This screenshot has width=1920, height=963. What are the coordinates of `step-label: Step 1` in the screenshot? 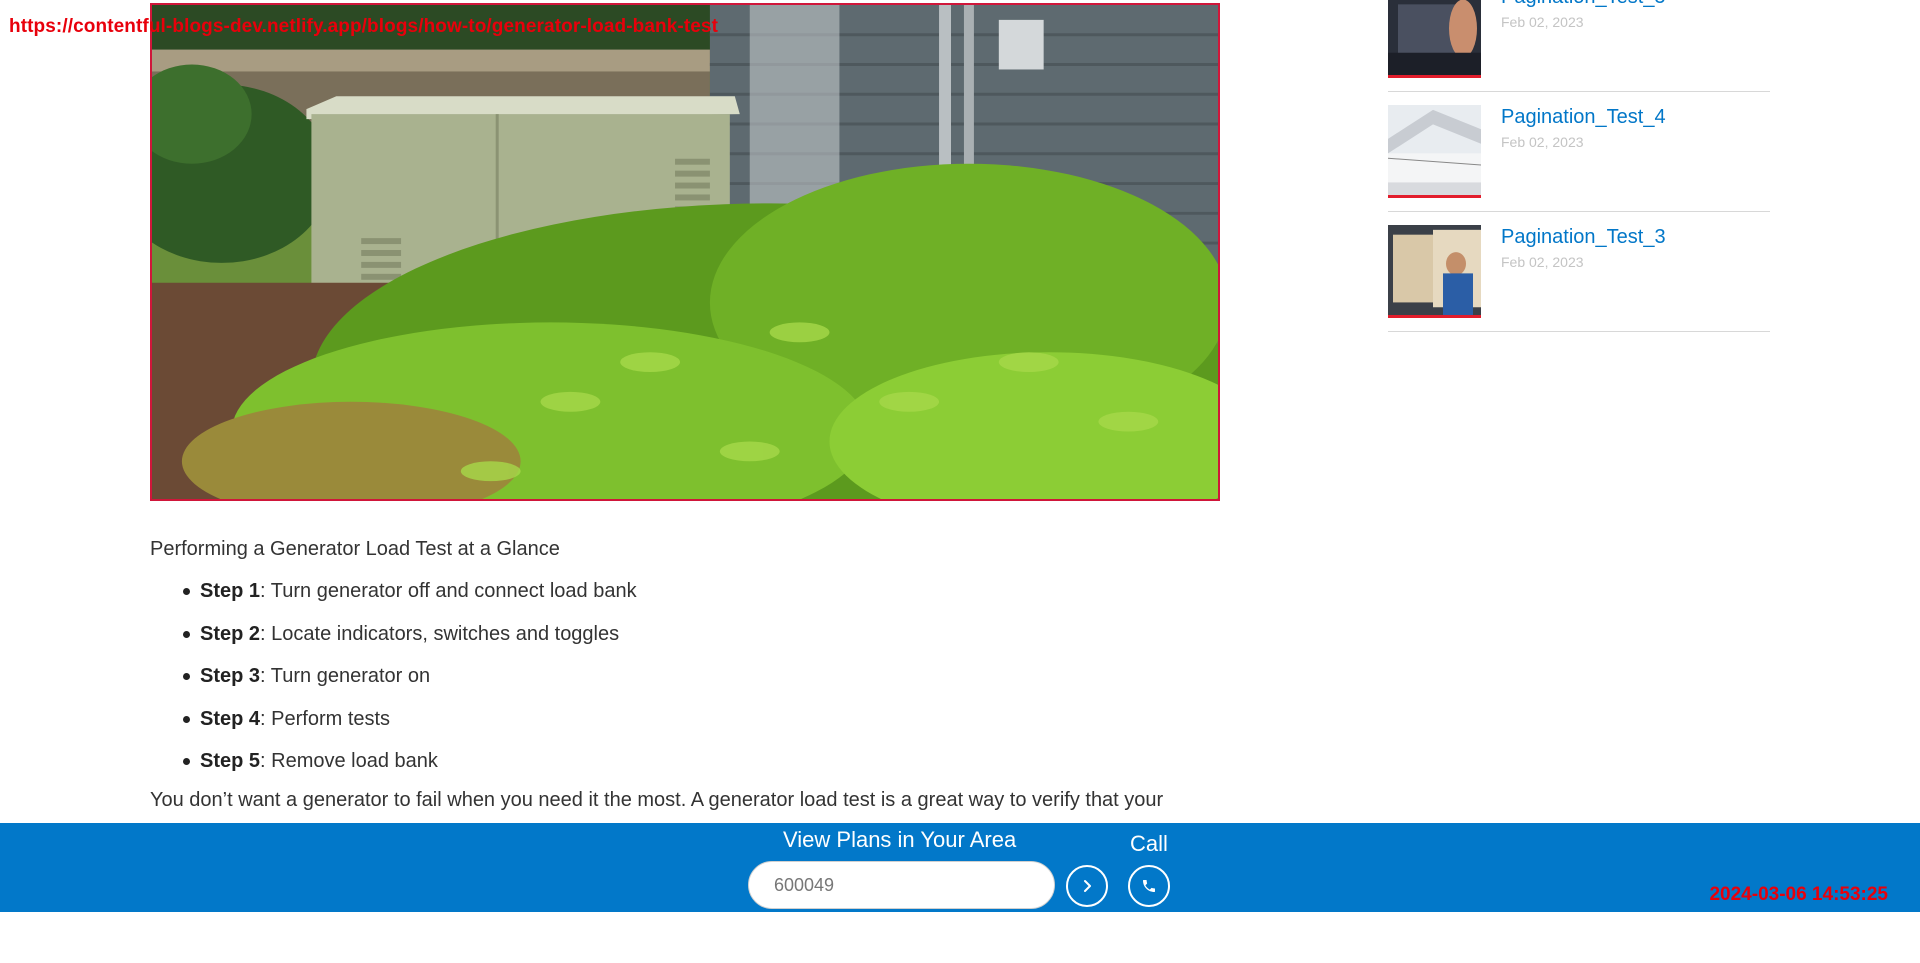 It's located at (230, 591).